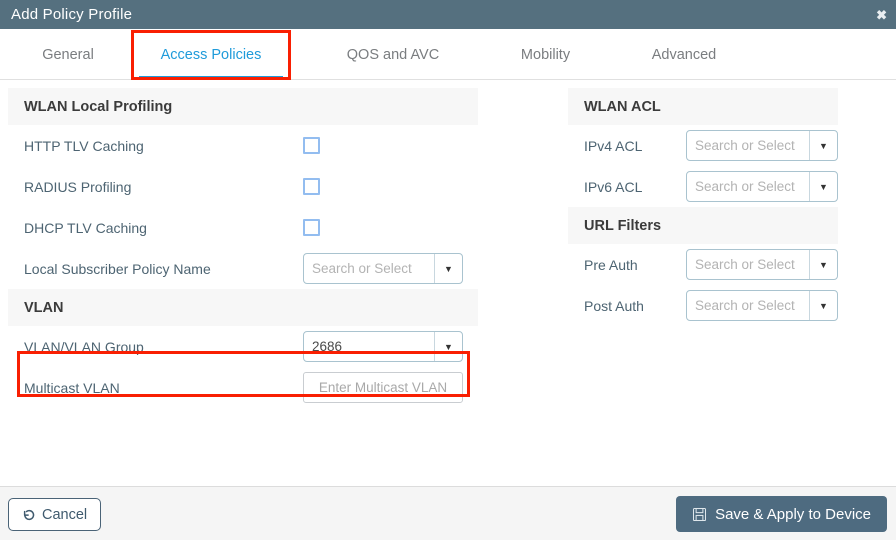 This screenshot has width=896, height=540. What do you see at coordinates (383, 346) in the screenshot?
I see `dropdown-vlan-vlan-group: 2686 ▼` at bounding box center [383, 346].